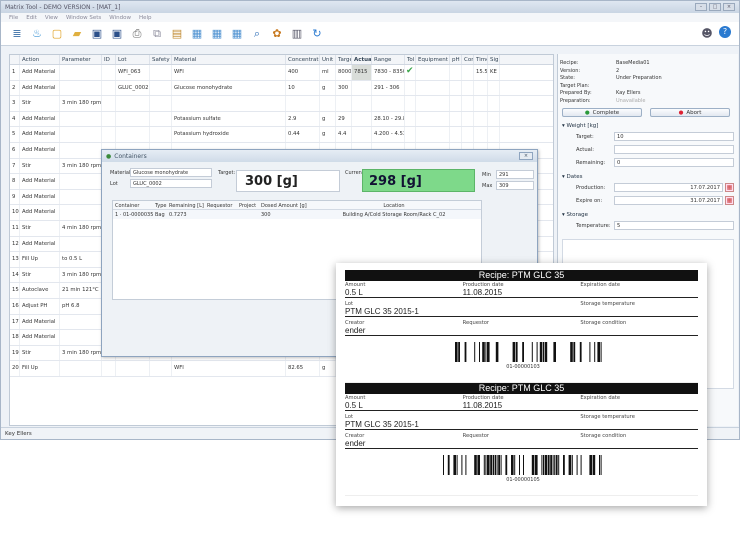 Image resolution: width=740 pixels, height=538 pixels. I want to click on cell-actual, so click(362, 88).